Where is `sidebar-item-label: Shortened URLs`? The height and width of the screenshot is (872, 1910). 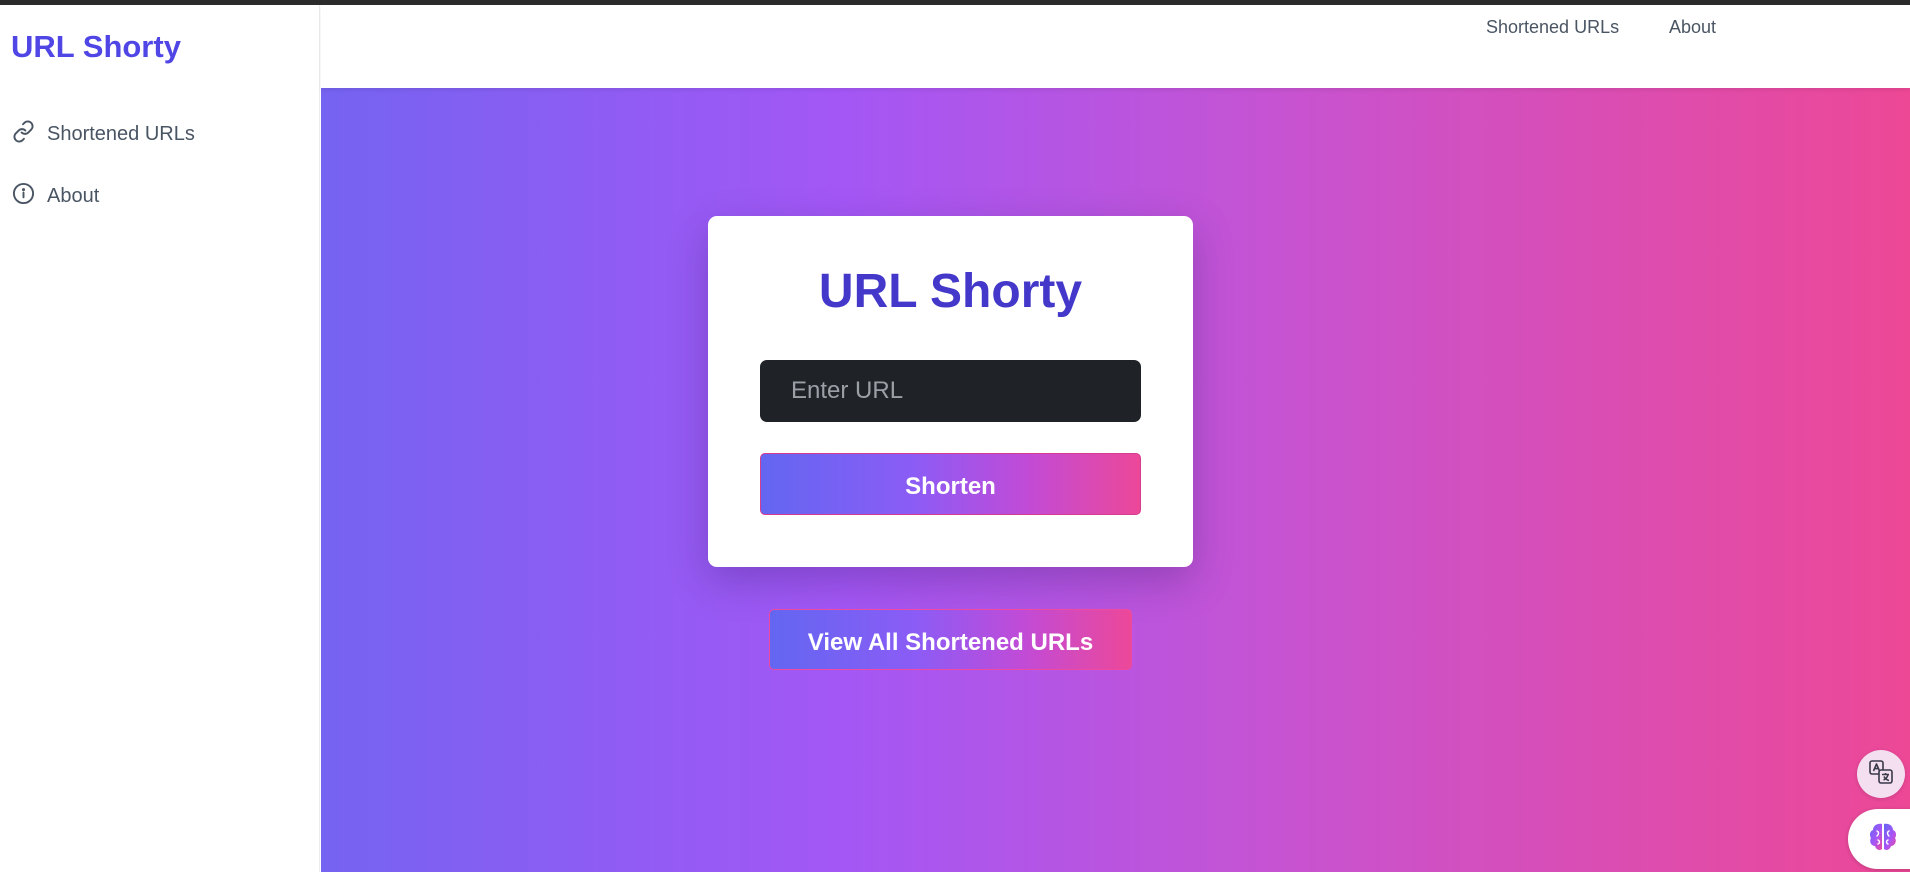
sidebar-item-label: Shortened URLs is located at coordinates (121, 133).